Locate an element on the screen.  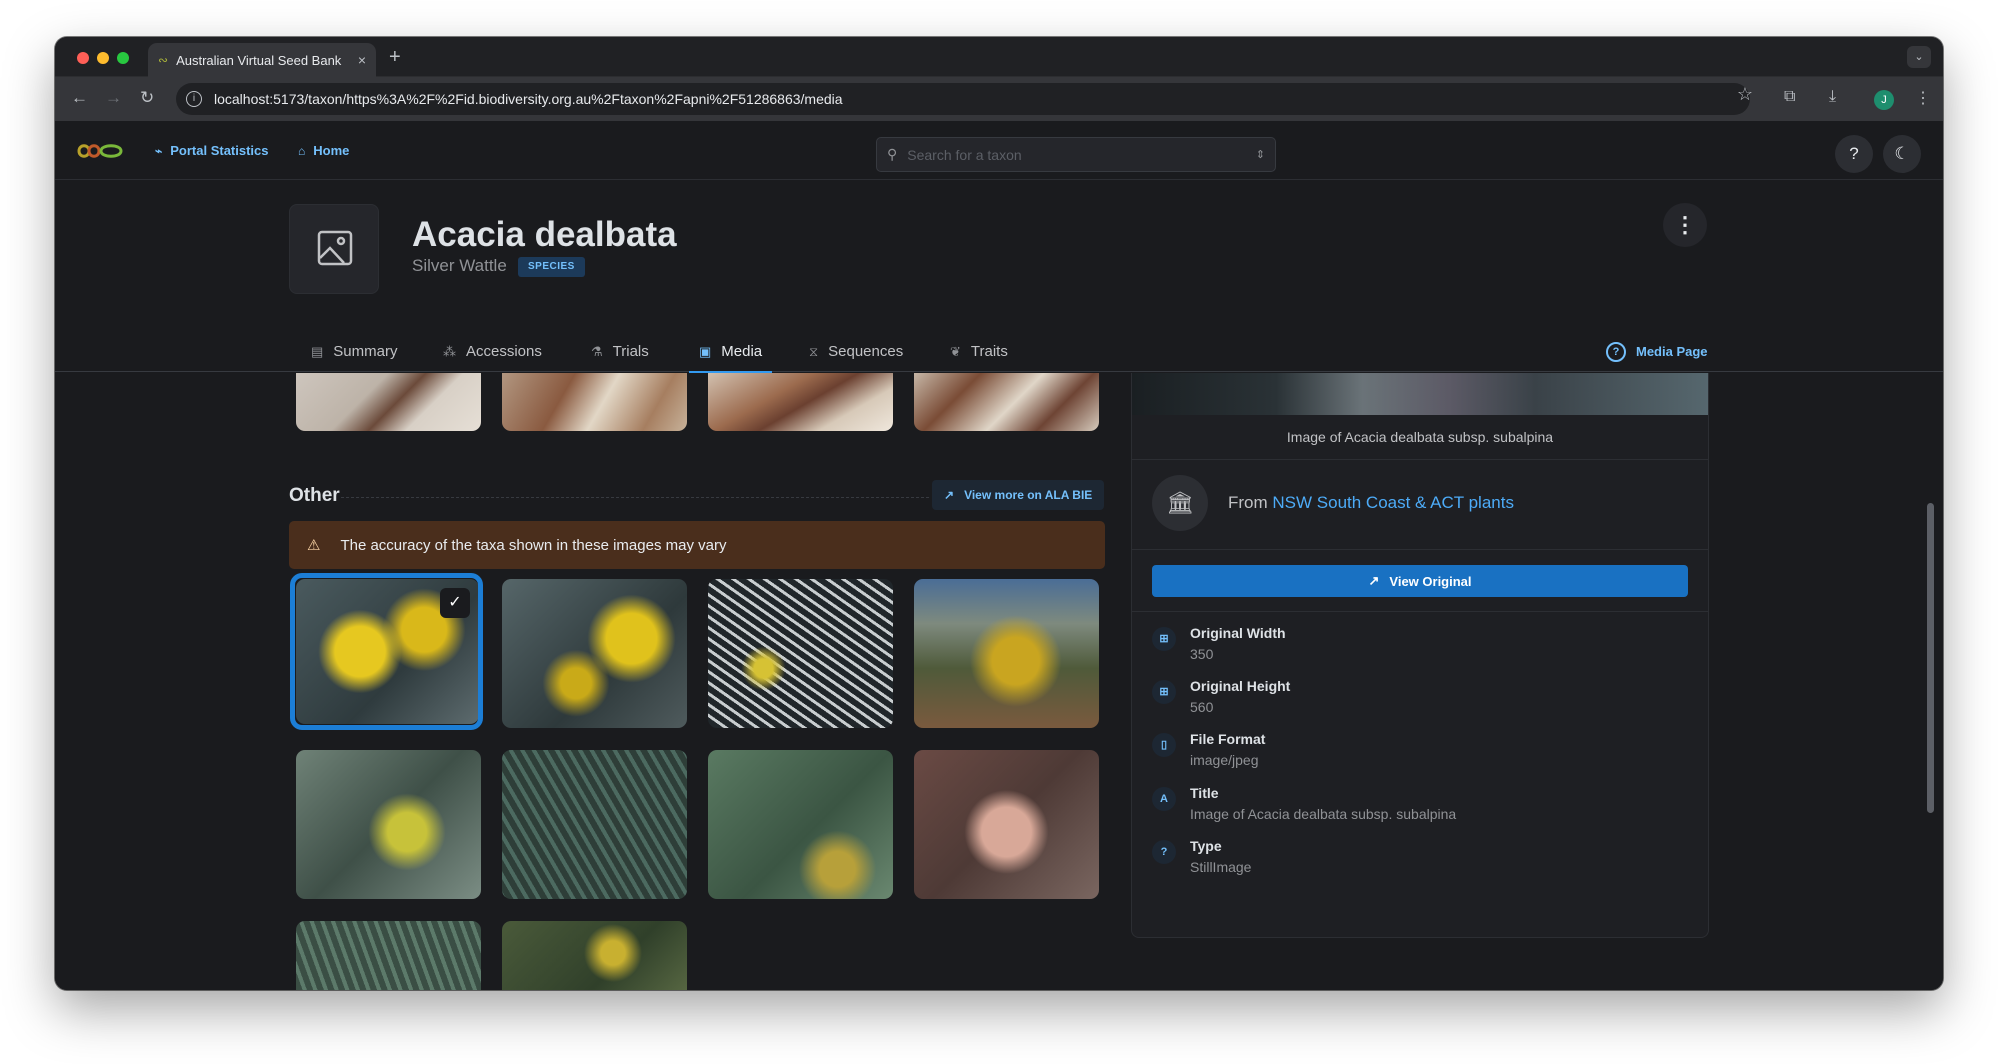
page-scrollbar is located at coordinates (1930, 658).